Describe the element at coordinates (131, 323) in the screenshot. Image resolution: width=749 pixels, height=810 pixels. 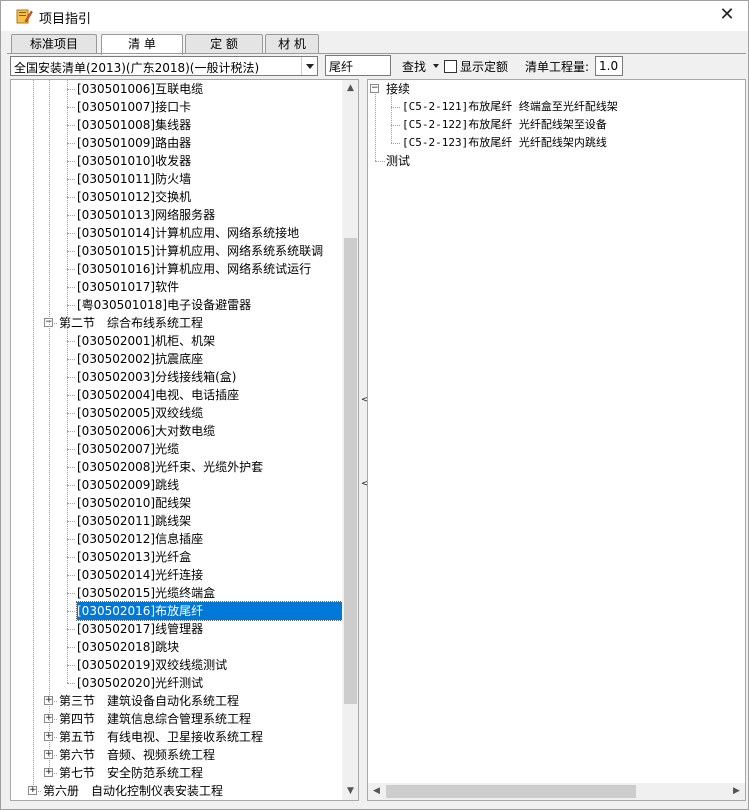
I see `bill-section: 第二节 综合布线系统工程` at that location.